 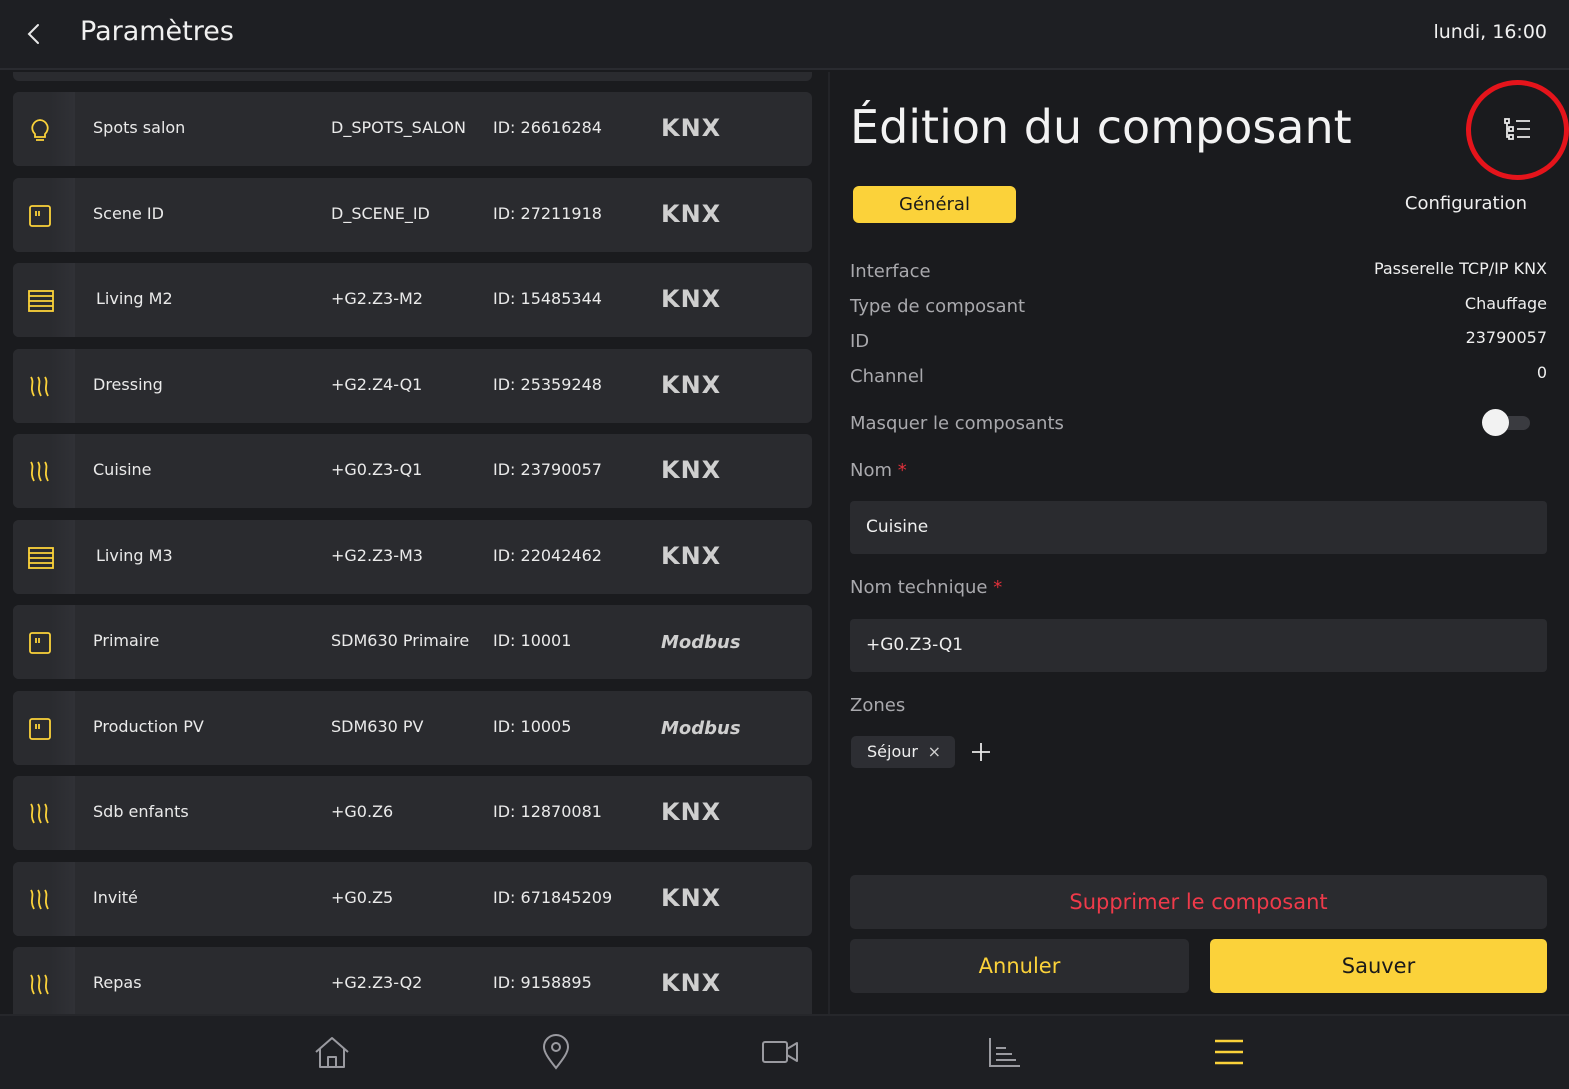 I want to click on tab-configuration: Configuration, so click(x=1466, y=203).